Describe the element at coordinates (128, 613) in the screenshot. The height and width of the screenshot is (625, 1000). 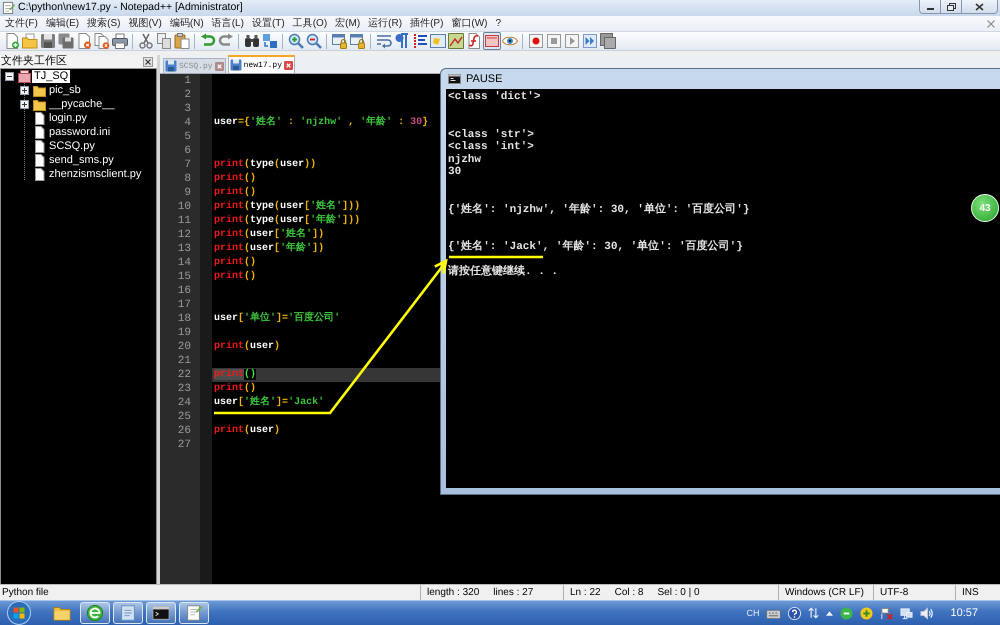
I see `notepad-icon` at that location.